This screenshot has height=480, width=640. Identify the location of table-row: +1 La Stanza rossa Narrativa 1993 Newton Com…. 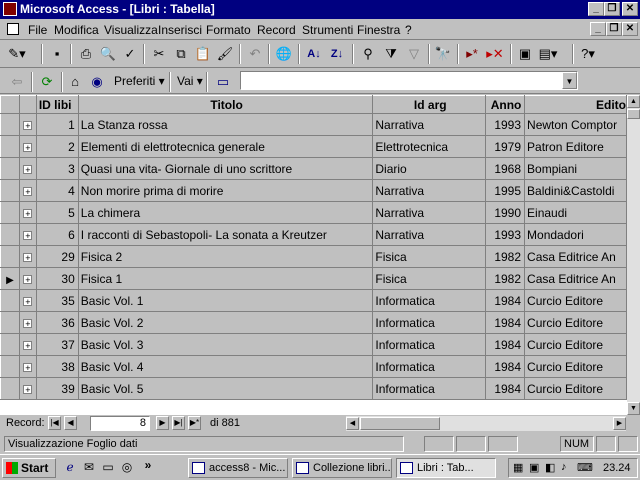
(313, 124).